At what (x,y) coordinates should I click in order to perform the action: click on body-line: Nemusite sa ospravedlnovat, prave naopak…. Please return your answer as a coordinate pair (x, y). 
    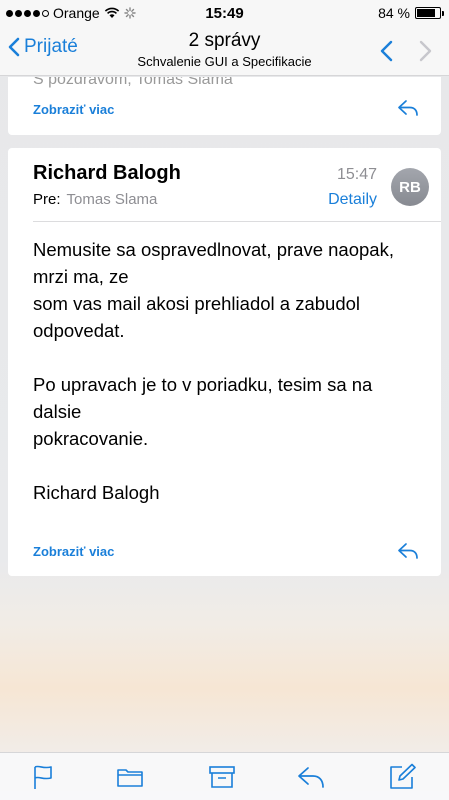
    Looking at the image, I should click on (213, 249).